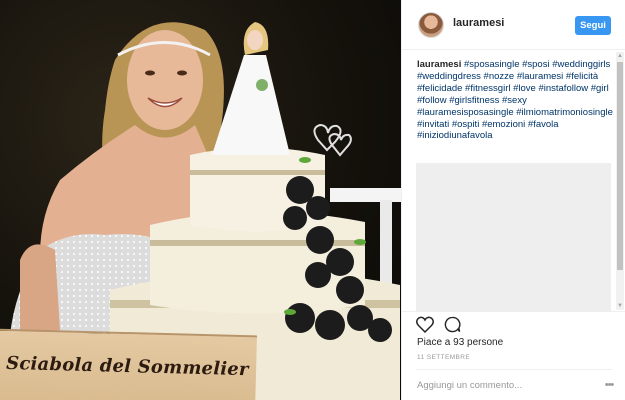 The image size is (625, 400). Describe the element at coordinates (513, 25) in the screenshot. I see `post-header: lauramesi Segui` at that location.